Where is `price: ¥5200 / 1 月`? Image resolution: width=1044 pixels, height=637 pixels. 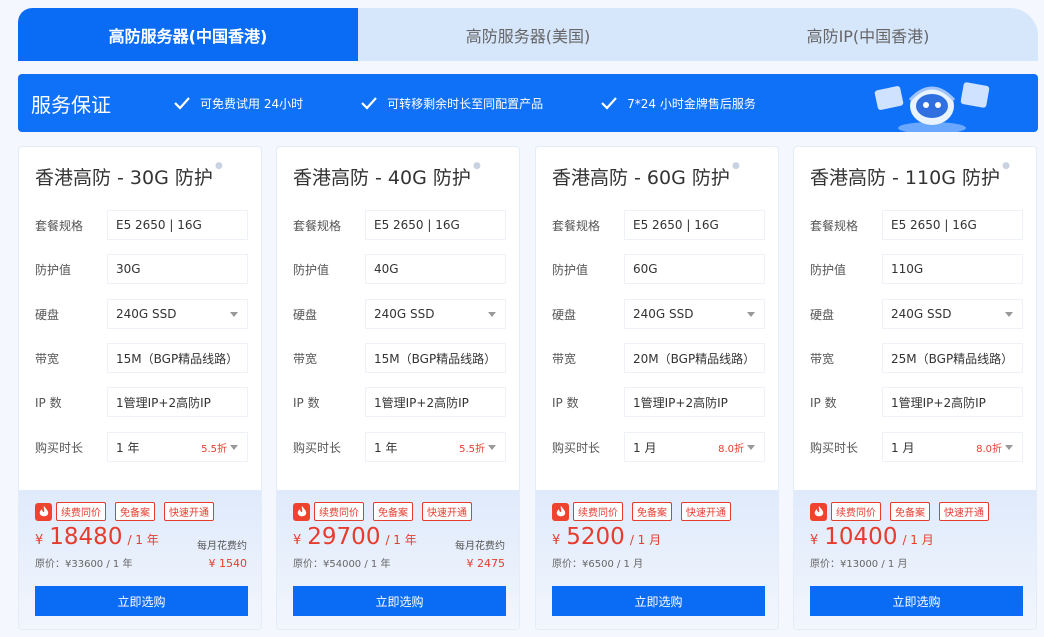 price: ¥5200 / 1 月 is located at coordinates (606, 537).